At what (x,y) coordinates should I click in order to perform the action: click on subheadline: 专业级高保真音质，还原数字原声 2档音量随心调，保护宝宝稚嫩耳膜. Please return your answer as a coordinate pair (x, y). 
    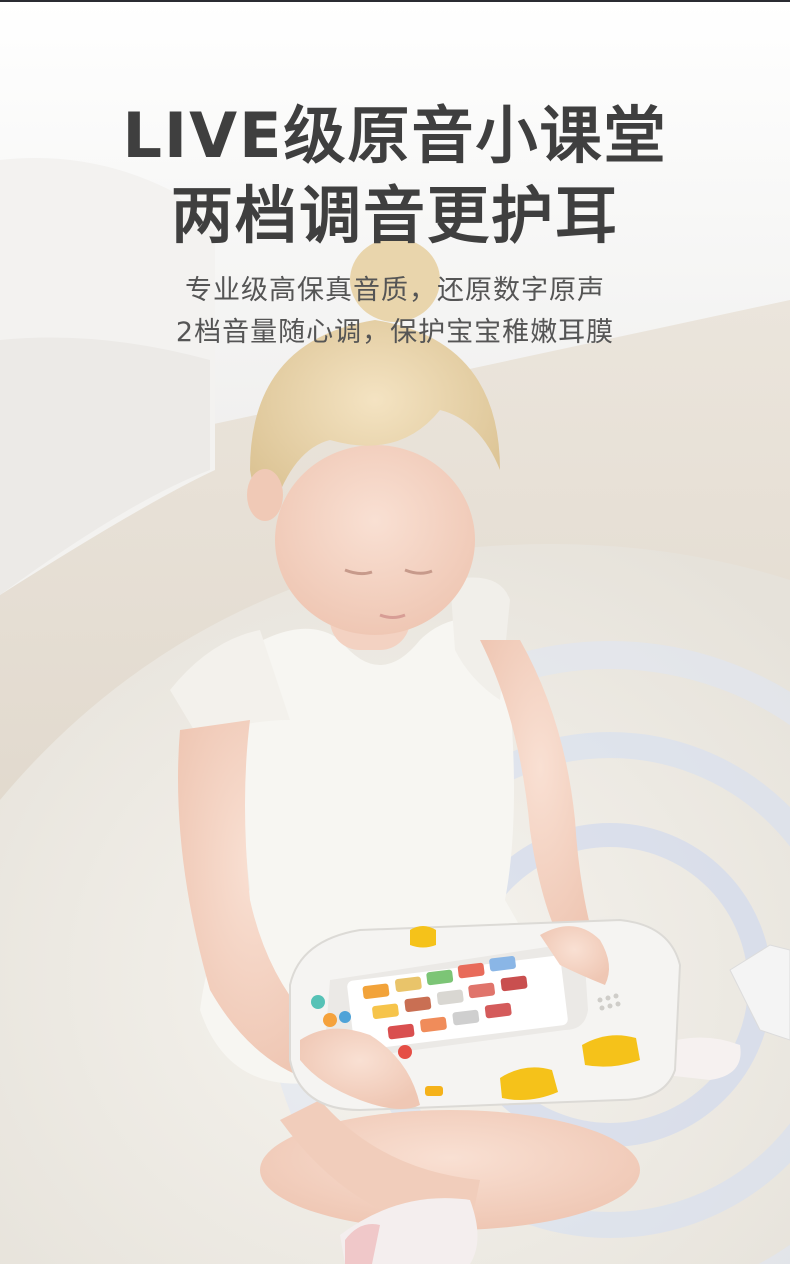
    Looking at the image, I should click on (395, 312).